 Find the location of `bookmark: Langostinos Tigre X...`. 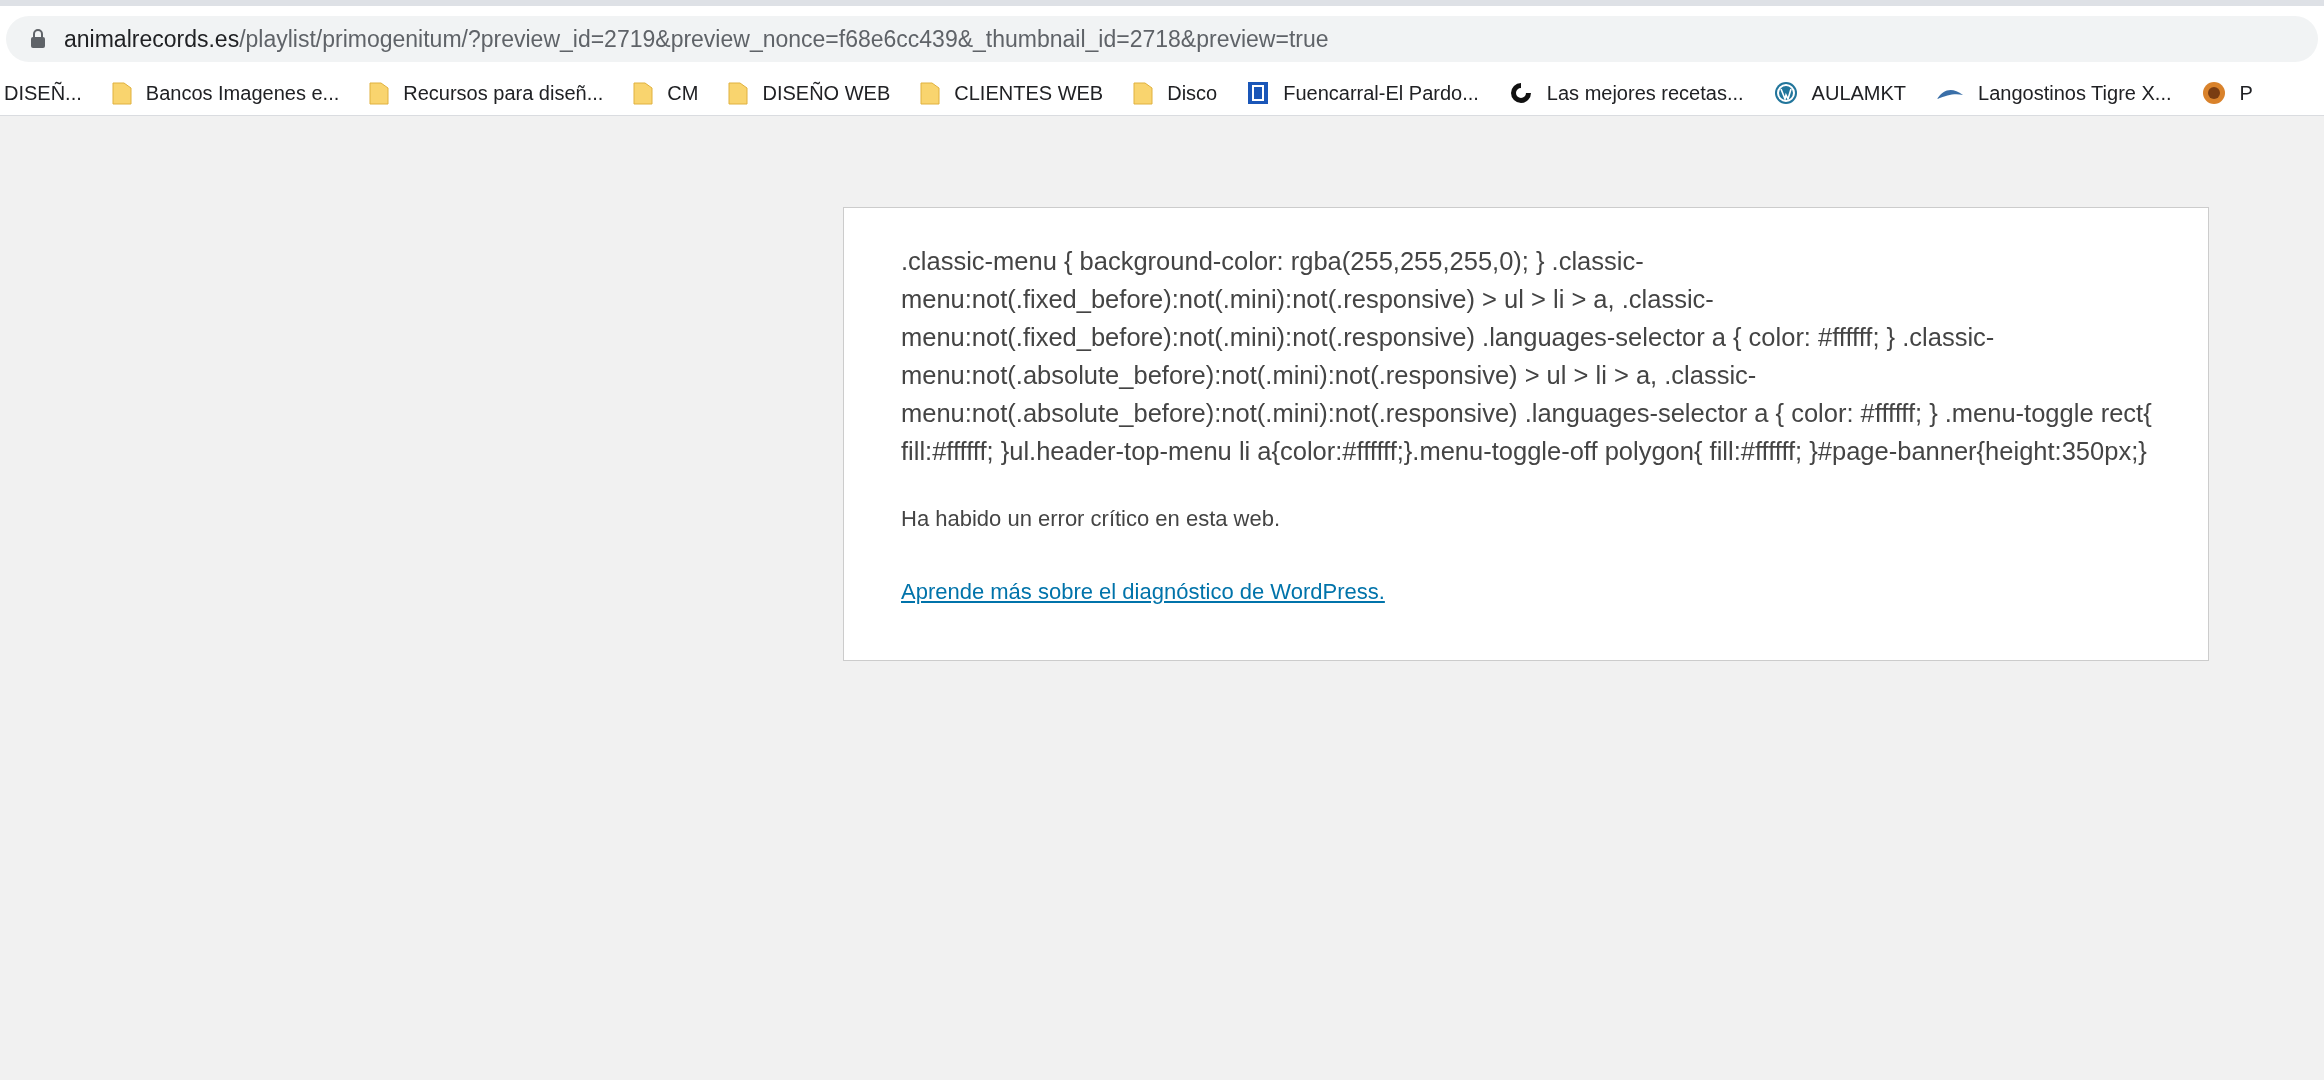

bookmark: Langostinos Tigre X... is located at coordinates (2054, 92).